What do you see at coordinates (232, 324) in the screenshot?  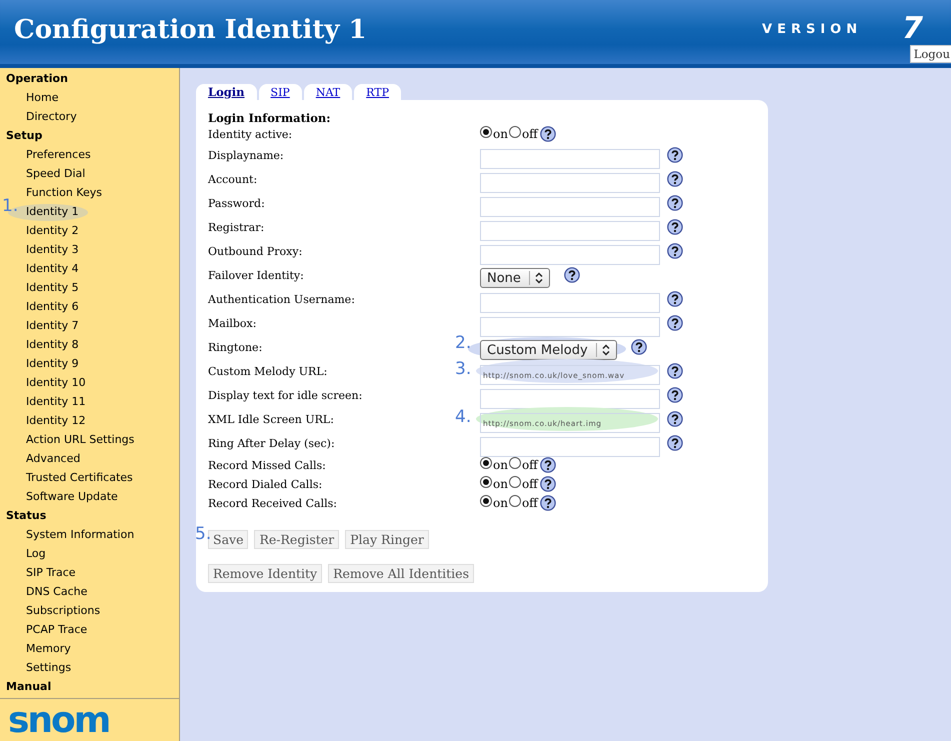 I see `field-label: Mailbox:` at bounding box center [232, 324].